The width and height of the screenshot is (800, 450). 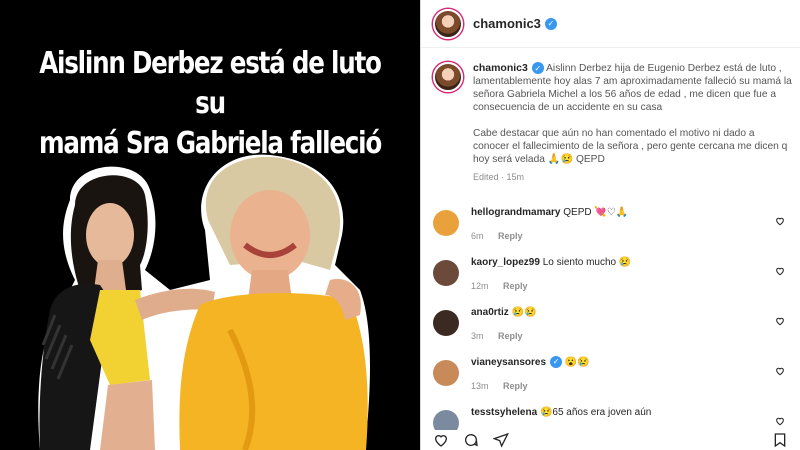 What do you see at coordinates (577, 362) in the screenshot?
I see `comment-text: 😮😢` at bounding box center [577, 362].